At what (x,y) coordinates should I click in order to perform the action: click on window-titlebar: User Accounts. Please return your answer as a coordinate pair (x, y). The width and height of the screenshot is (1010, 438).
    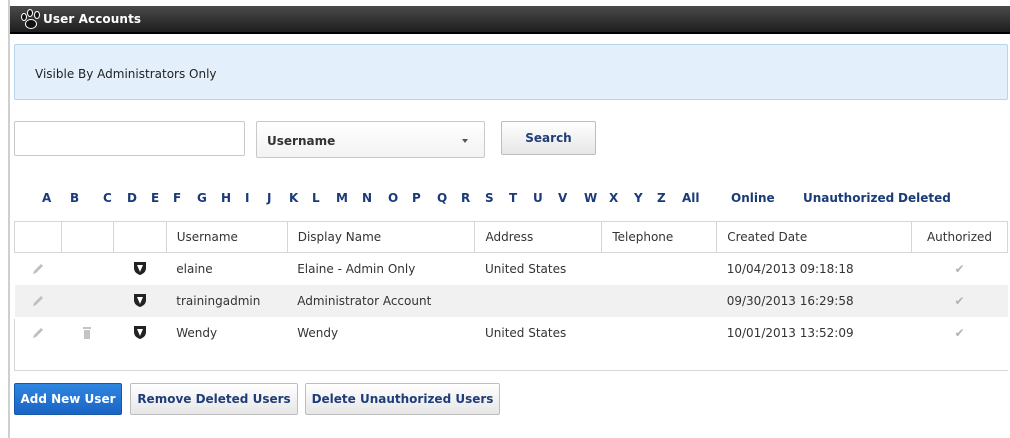
    Looking at the image, I should click on (510, 20).